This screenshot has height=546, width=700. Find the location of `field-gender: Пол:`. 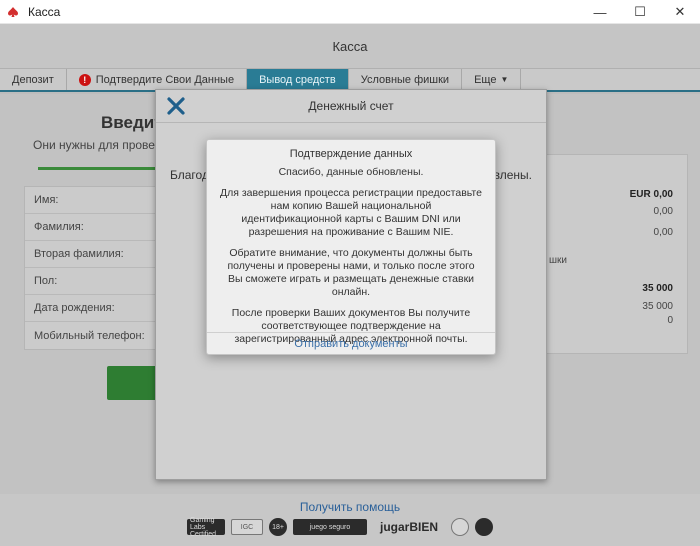

field-gender: Пол: is located at coordinates (91, 281).